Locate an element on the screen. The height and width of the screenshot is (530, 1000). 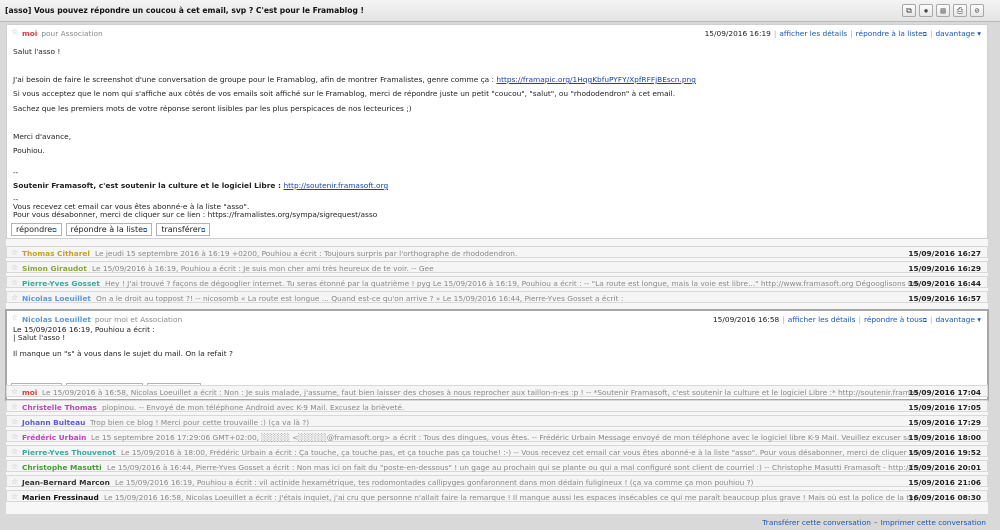
body-line: -- is located at coordinates (16, 172).